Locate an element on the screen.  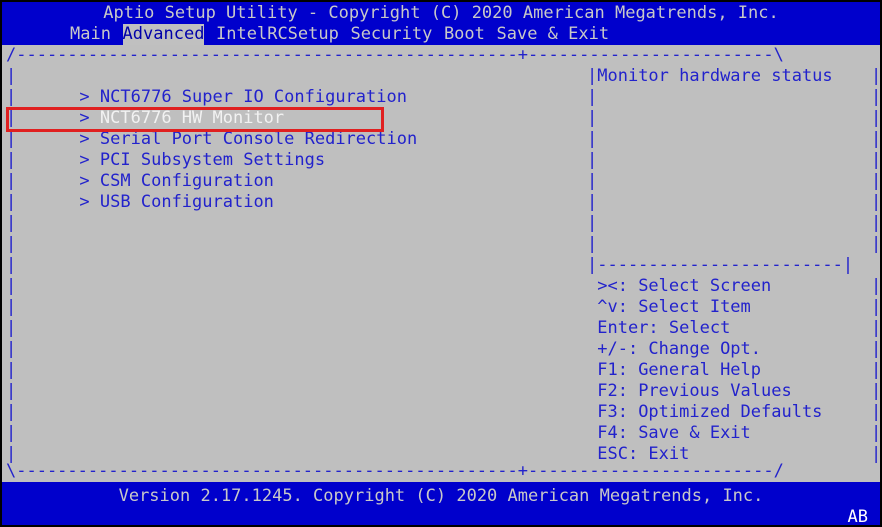
help-key-select-item: ^v: Select Item is located at coordinates (669, 307).